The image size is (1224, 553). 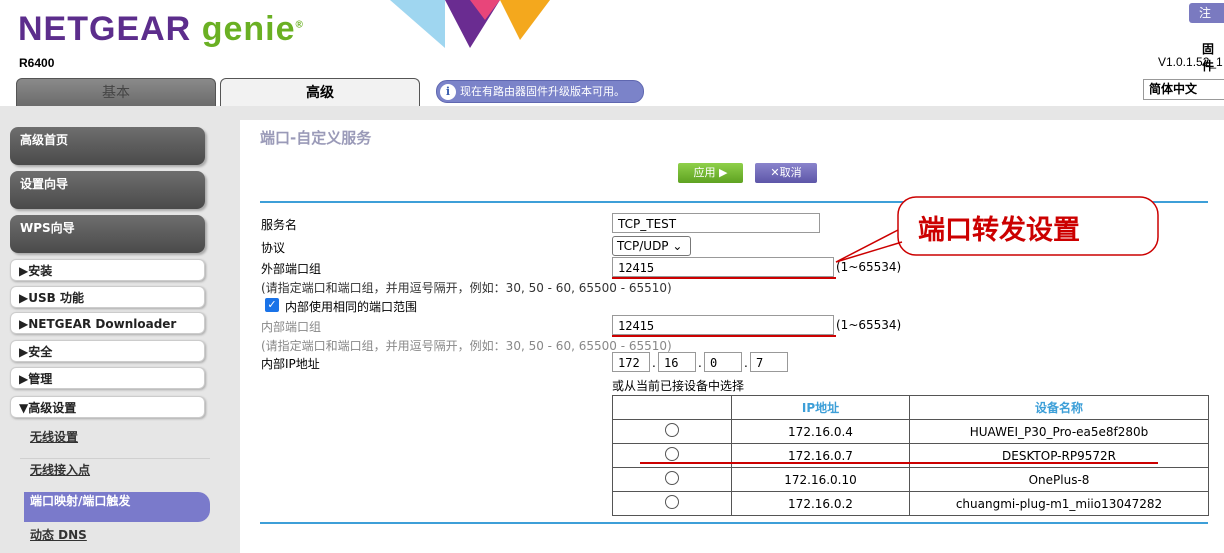 I want to click on apply-button: 应用 ▶, so click(x=710, y=173).